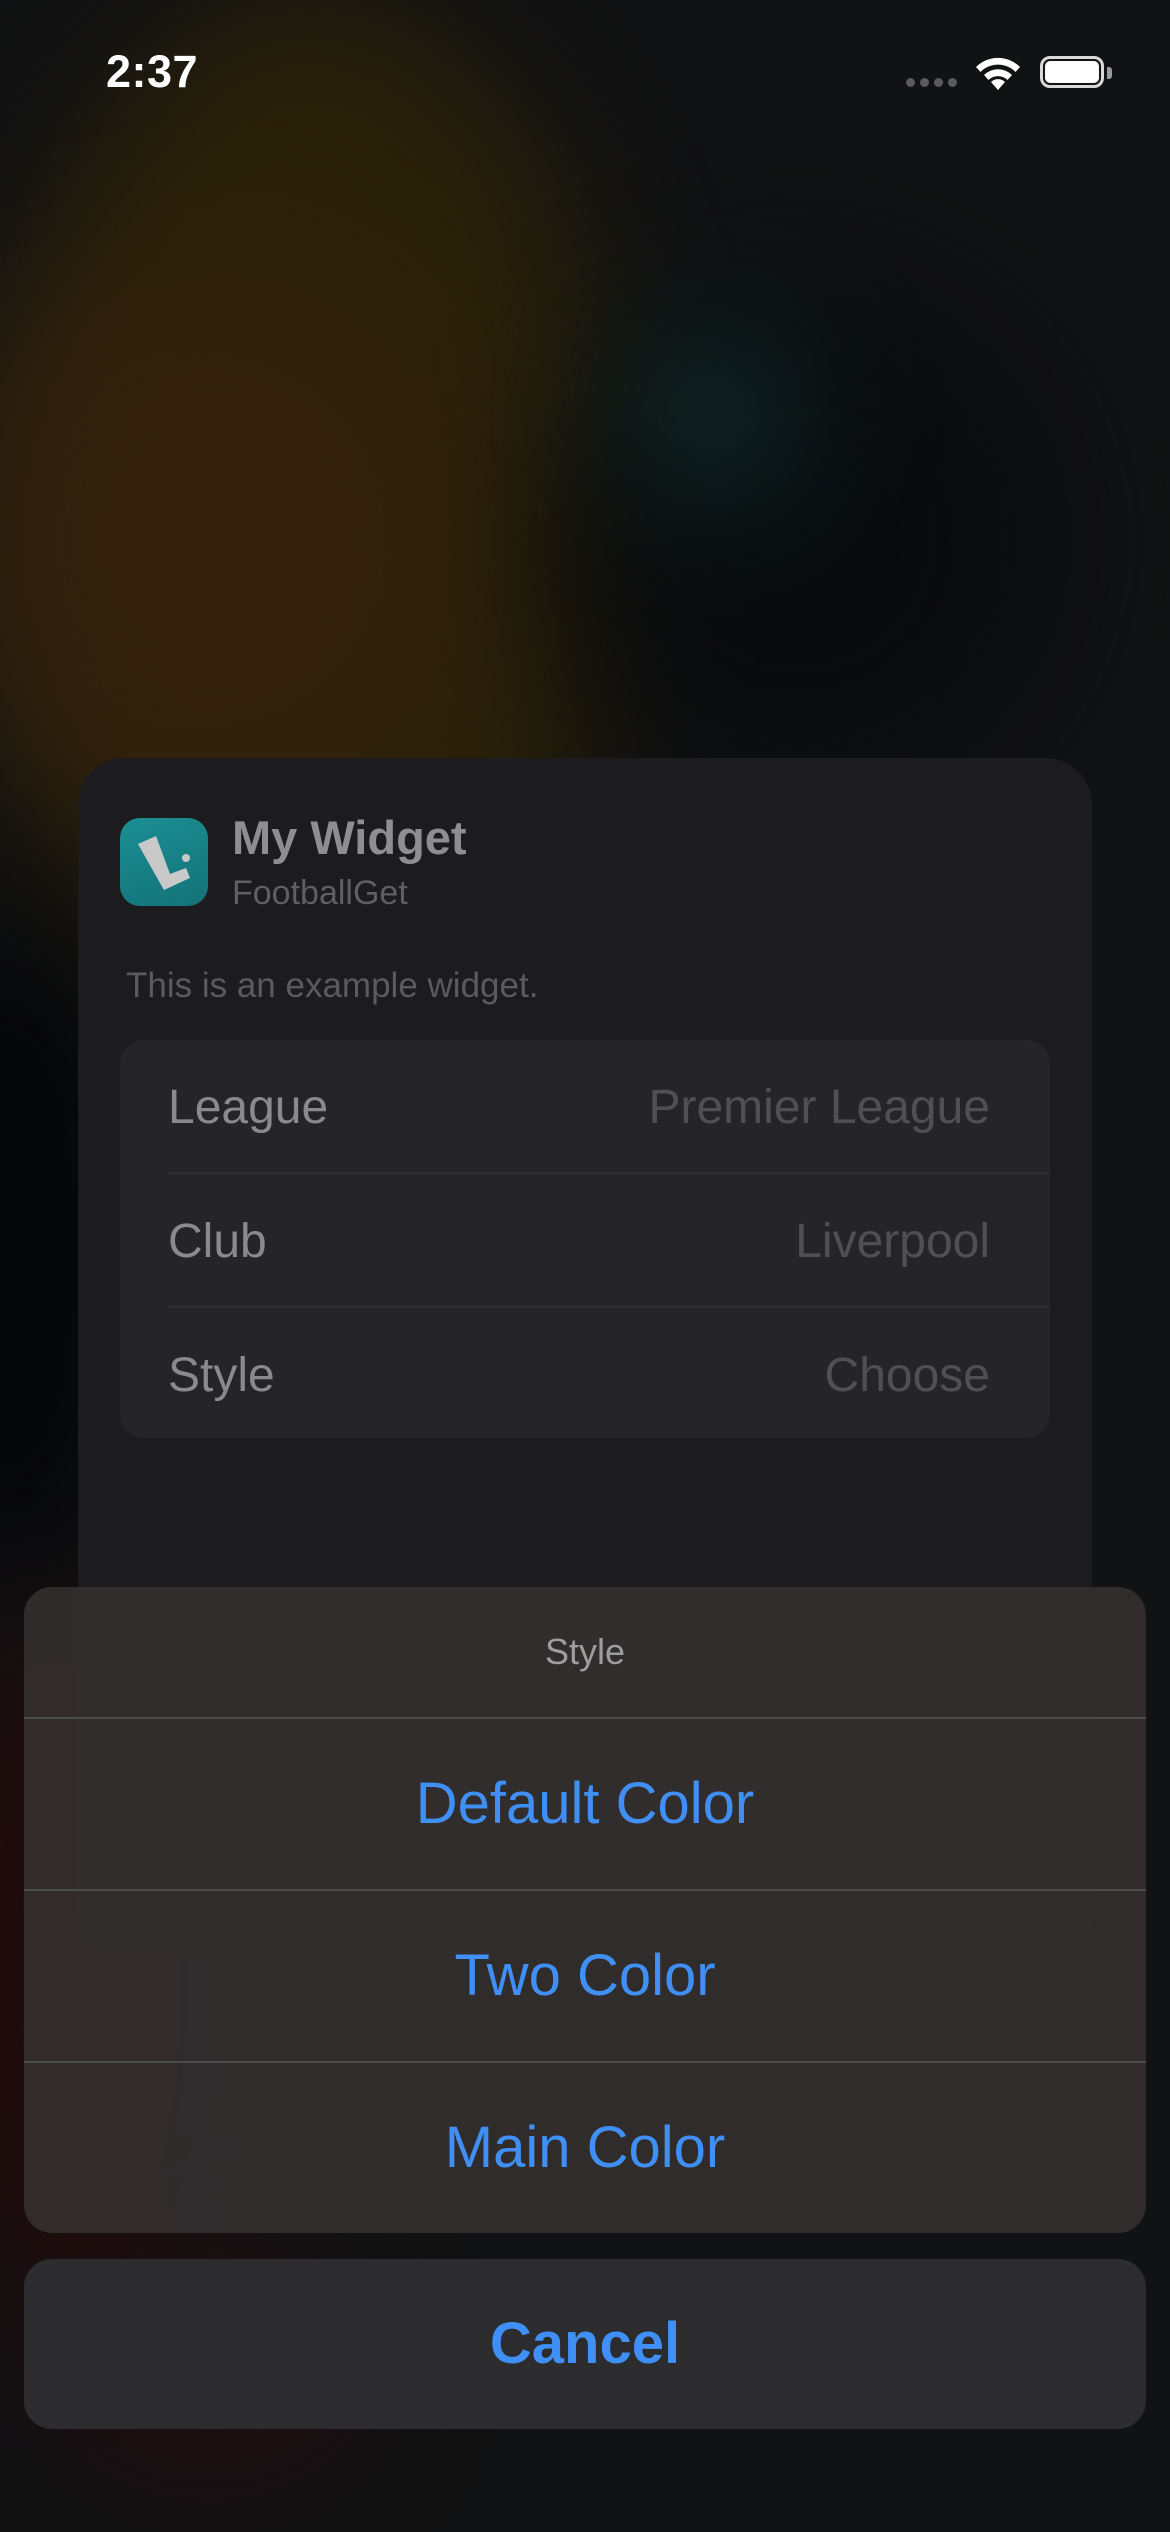 This screenshot has height=2532, width=1170. Describe the element at coordinates (152, 71) in the screenshot. I see `status-time: 2:37` at that location.